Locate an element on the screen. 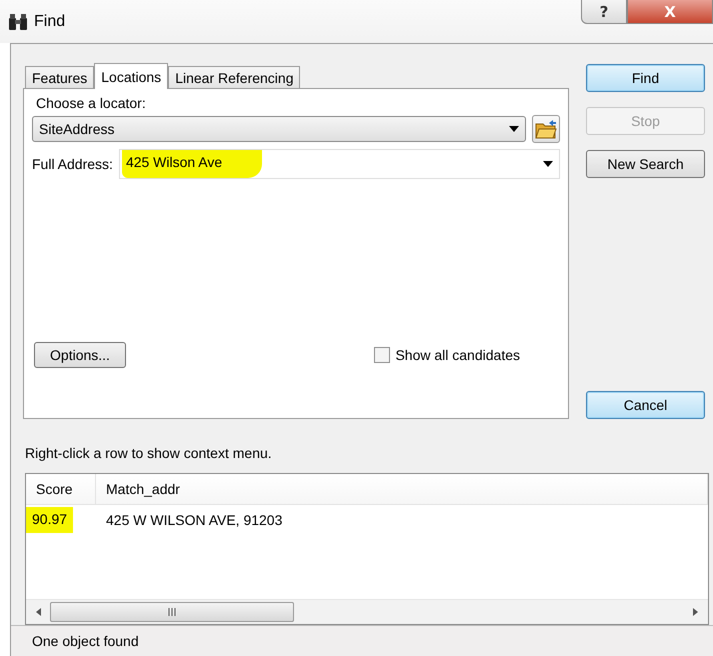  dialog-button: Find is located at coordinates (645, 78).